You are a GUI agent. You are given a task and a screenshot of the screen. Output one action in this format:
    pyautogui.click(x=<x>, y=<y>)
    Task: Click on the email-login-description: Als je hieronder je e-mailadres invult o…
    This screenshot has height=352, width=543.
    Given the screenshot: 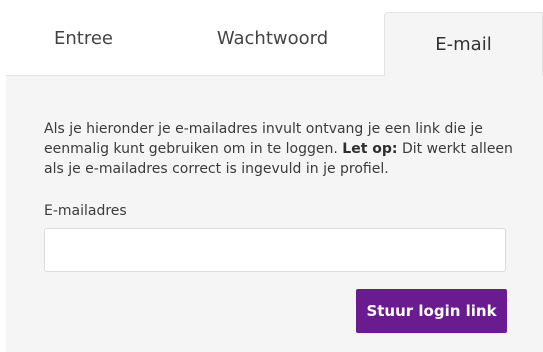 What is the action you would take?
    pyautogui.click(x=279, y=149)
    